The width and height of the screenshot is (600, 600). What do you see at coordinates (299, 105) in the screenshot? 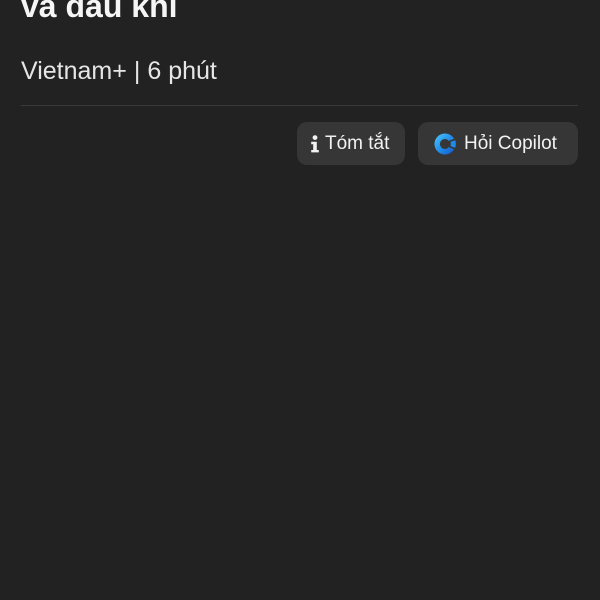
I see `divider` at bounding box center [299, 105].